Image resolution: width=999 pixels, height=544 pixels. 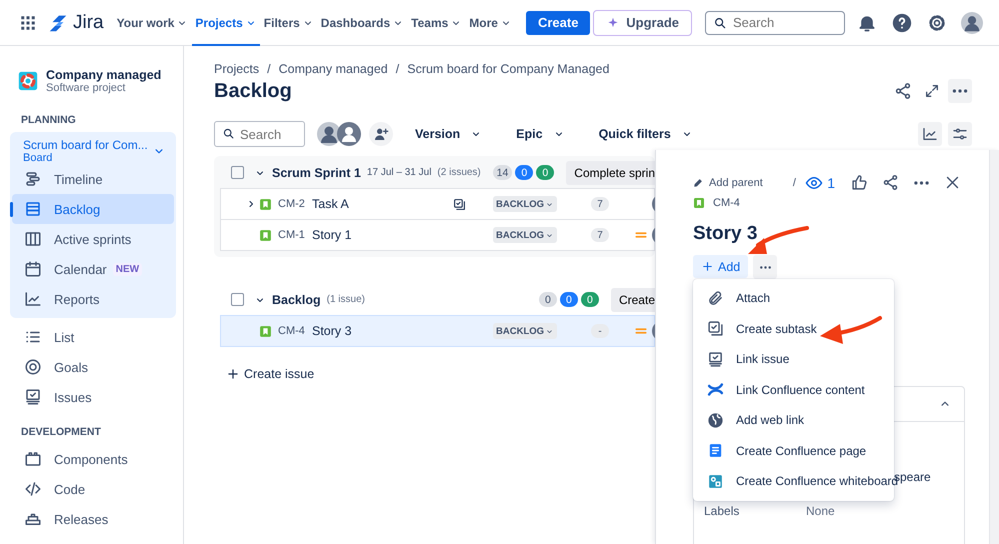 What do you see at coordinates (540, 134) in the screenshot?
I see `filter-dropdown: Epic` at bounding box center [540, 134].